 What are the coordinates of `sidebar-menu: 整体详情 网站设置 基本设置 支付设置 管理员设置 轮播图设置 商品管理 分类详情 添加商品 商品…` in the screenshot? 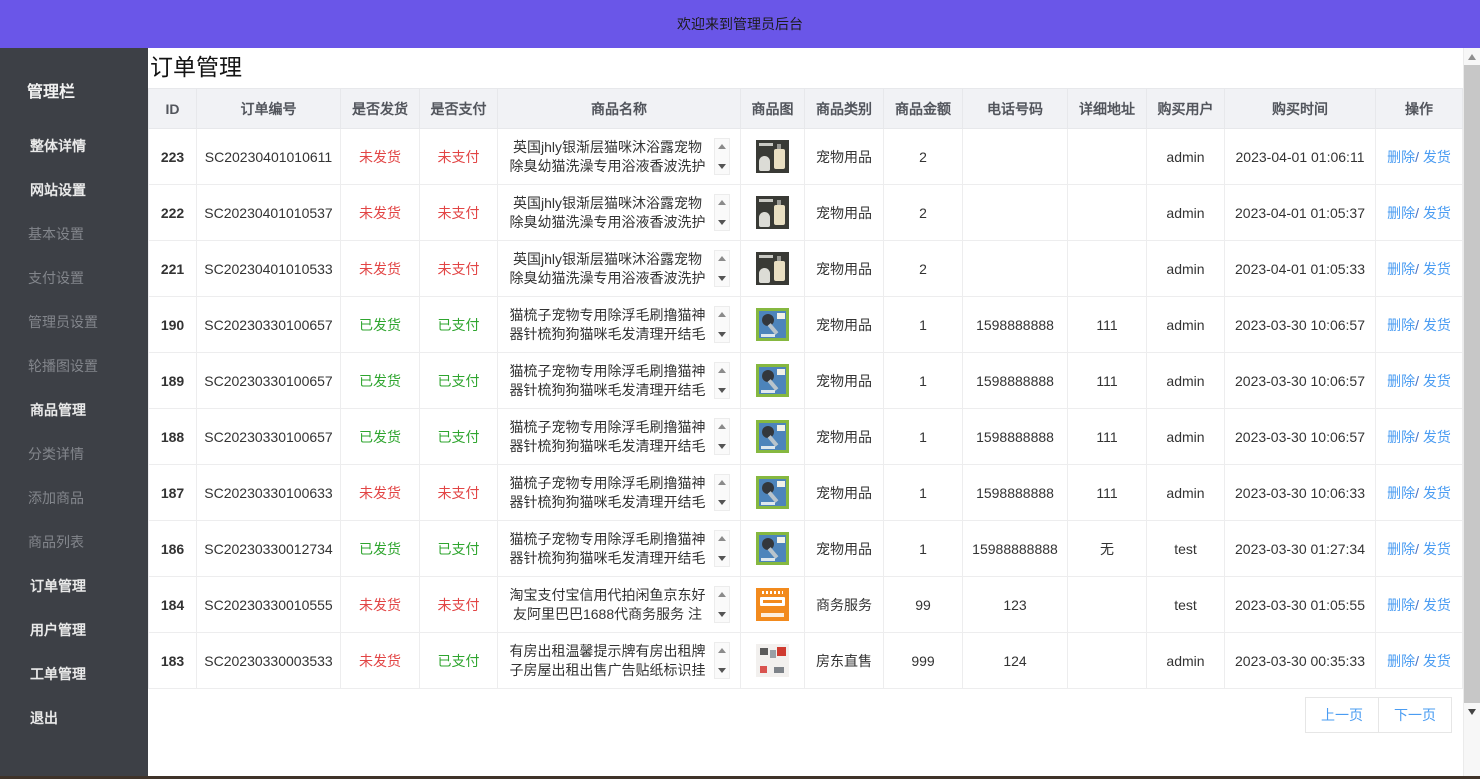 It's located at (74, 432).